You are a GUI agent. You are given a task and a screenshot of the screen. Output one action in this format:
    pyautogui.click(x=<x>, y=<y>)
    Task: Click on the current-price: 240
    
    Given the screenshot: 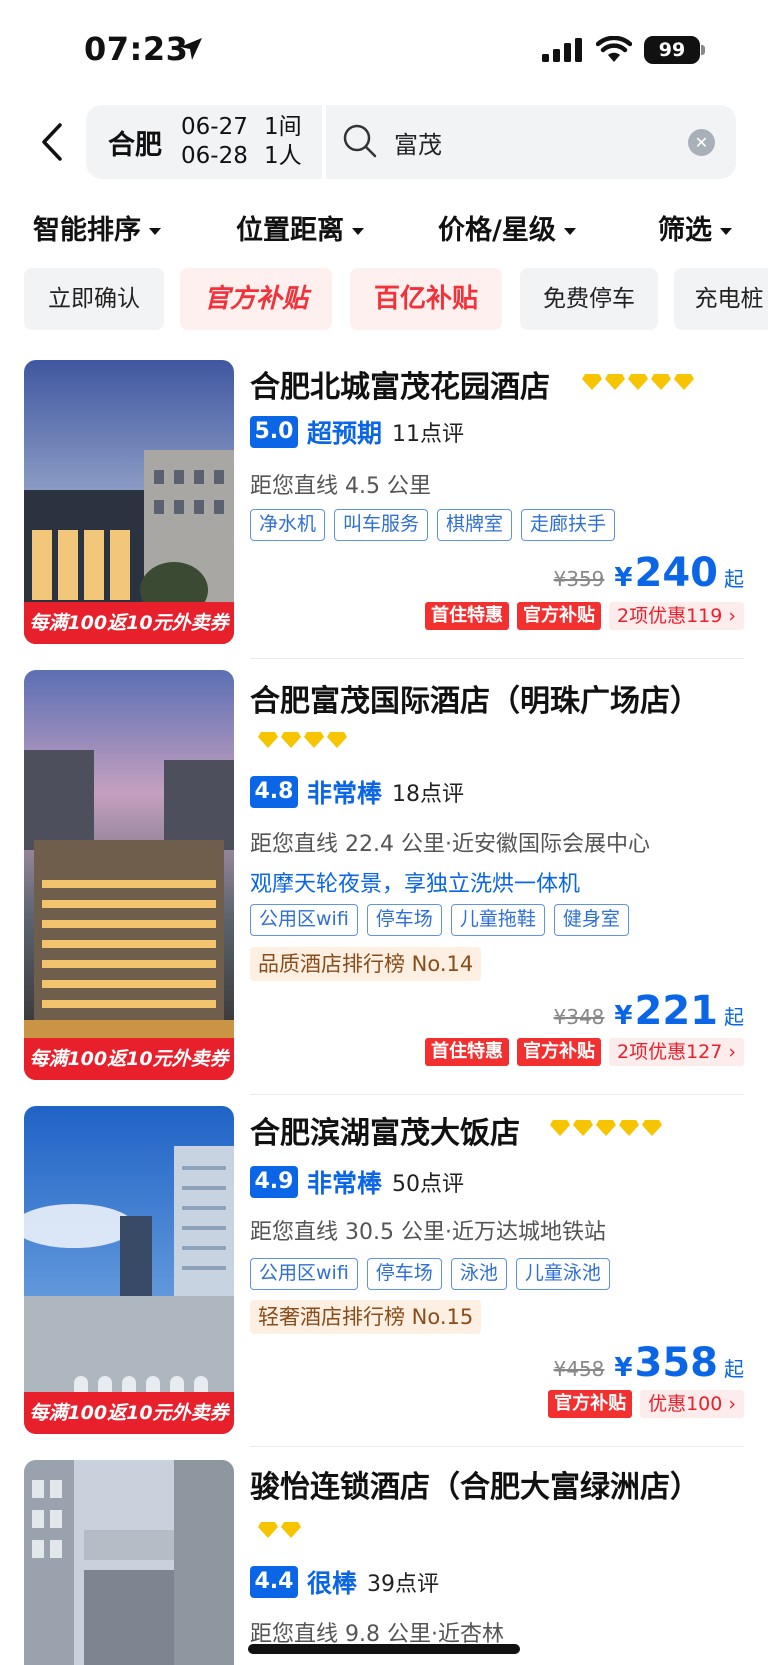 What is the action you would take?
    pyautogui.click(x=676, y=573)
    